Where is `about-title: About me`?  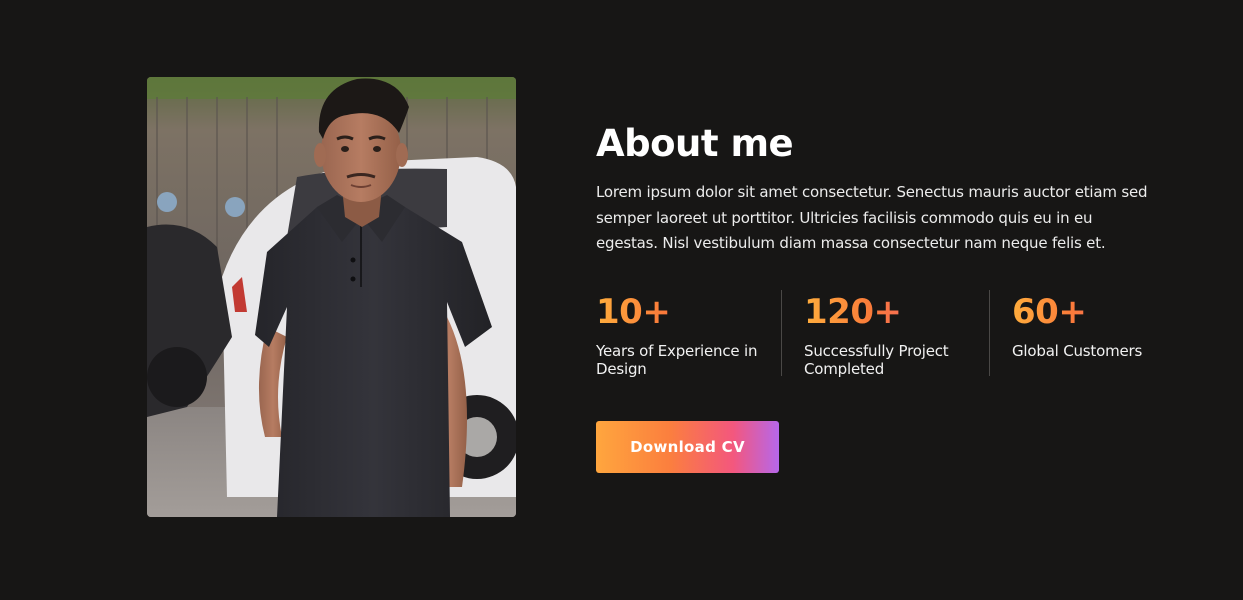
about-title: About me is located at coordinates (695, 143).